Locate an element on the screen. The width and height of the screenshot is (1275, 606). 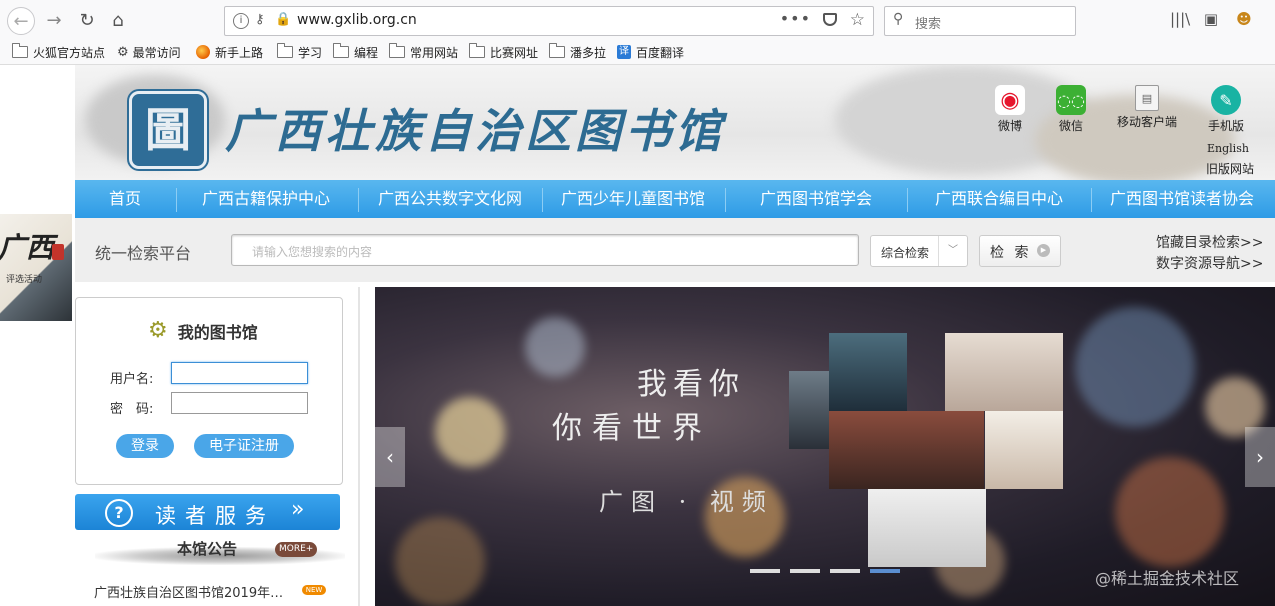
pocket-icon is located at coordinates (830, 19).